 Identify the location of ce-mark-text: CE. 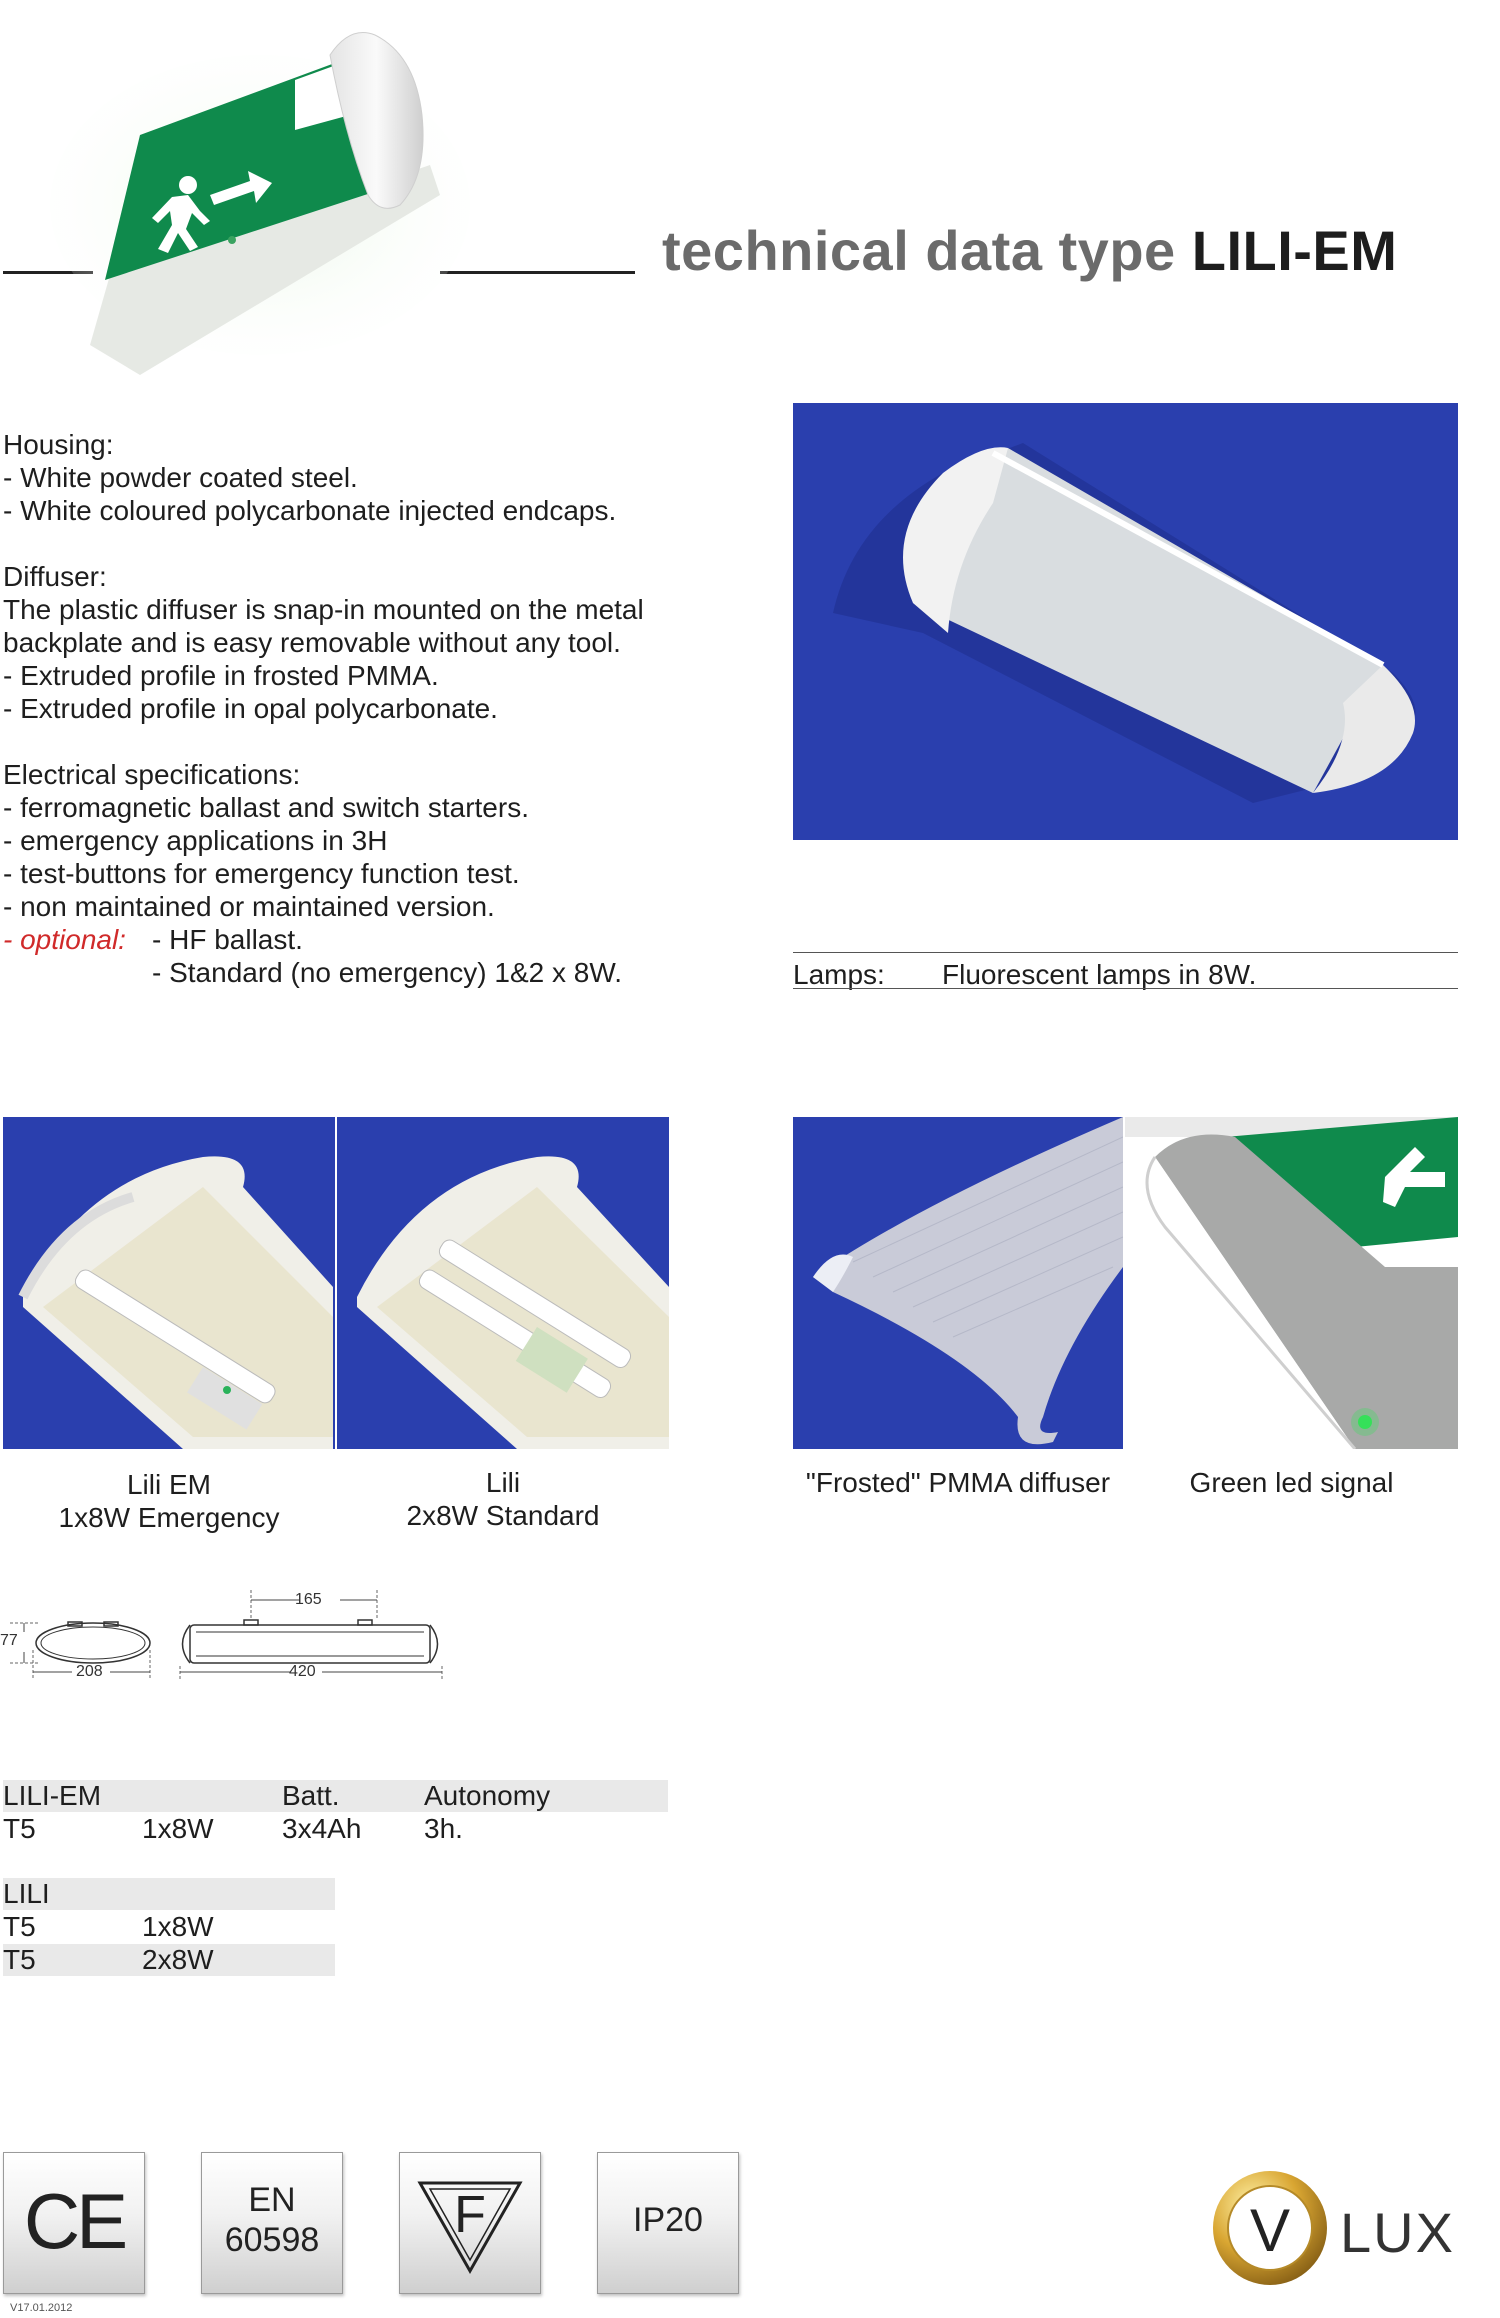
(75, 2221).